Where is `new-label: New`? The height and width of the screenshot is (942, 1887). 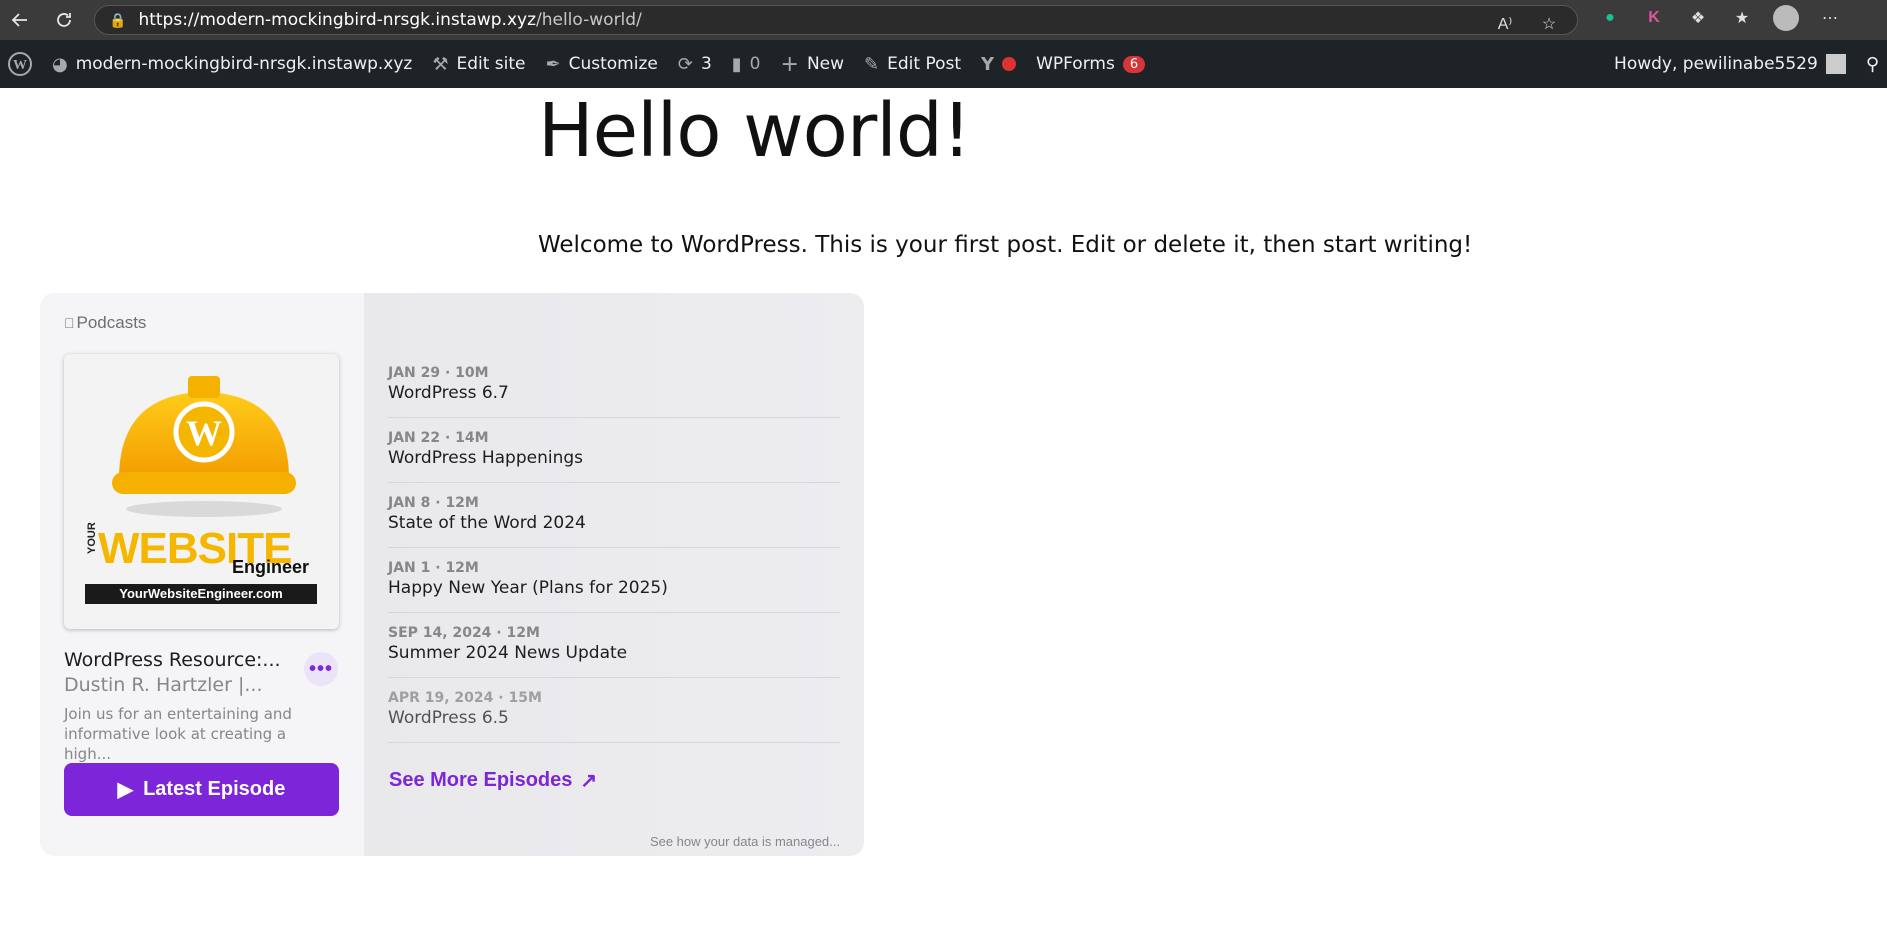
new-label: New is located at coordinates (825, 64).